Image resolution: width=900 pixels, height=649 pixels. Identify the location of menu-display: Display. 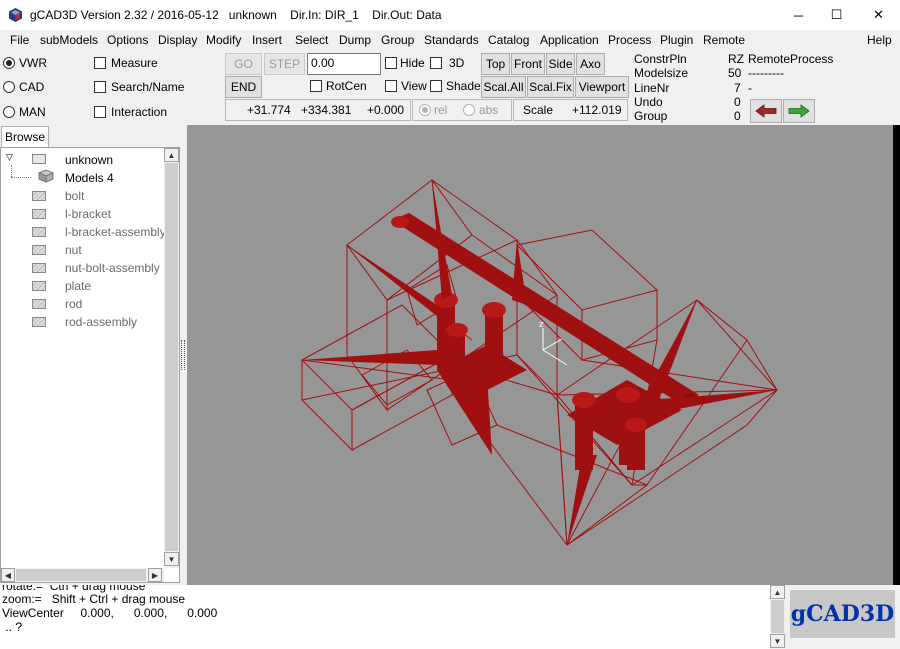
(177, 40).